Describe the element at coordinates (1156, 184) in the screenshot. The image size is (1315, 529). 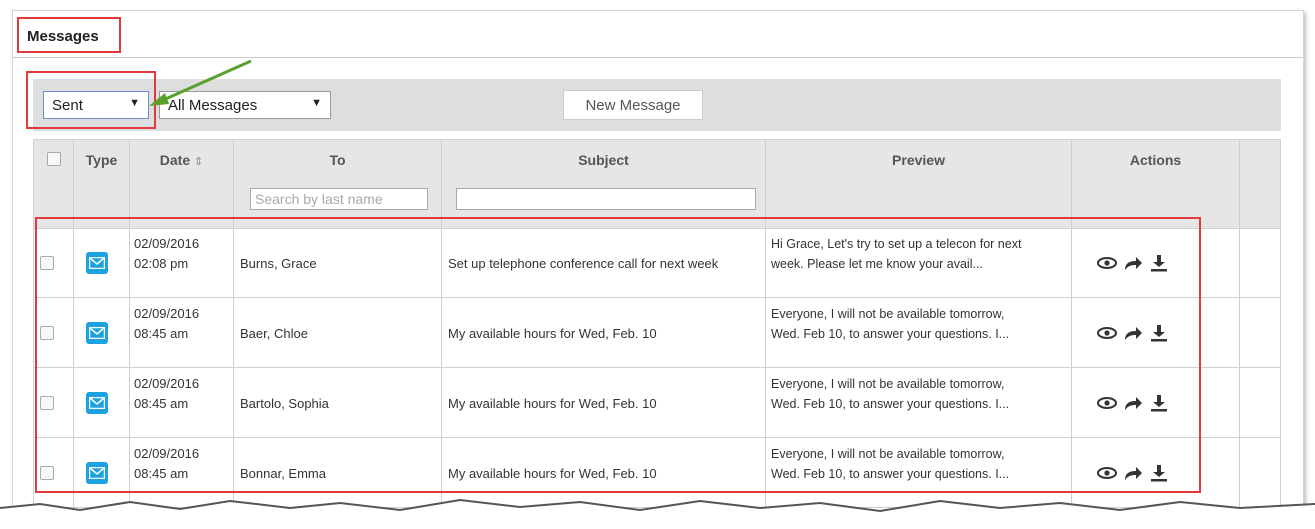
I see `header-actions: Actions` at that location.